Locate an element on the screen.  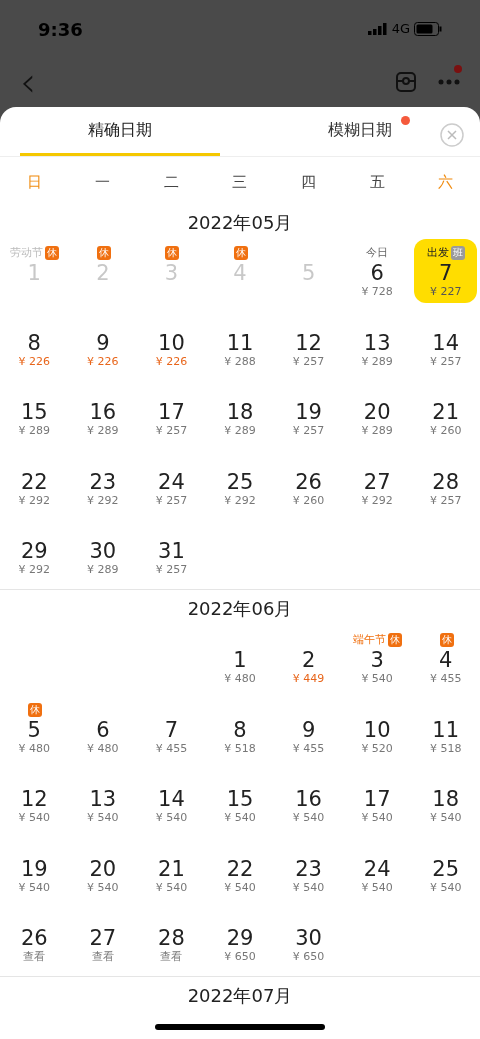
date-cell: 15 ¥ 289 is located at coordinates (34, 410).